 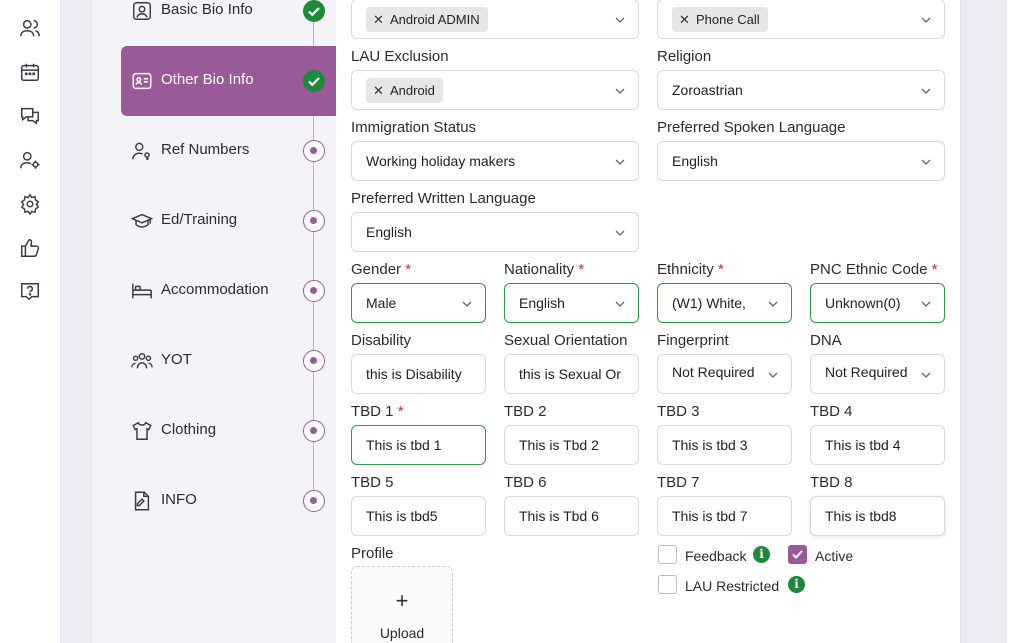 I want to click on gender-select: Male, so click(x=418, y=303).